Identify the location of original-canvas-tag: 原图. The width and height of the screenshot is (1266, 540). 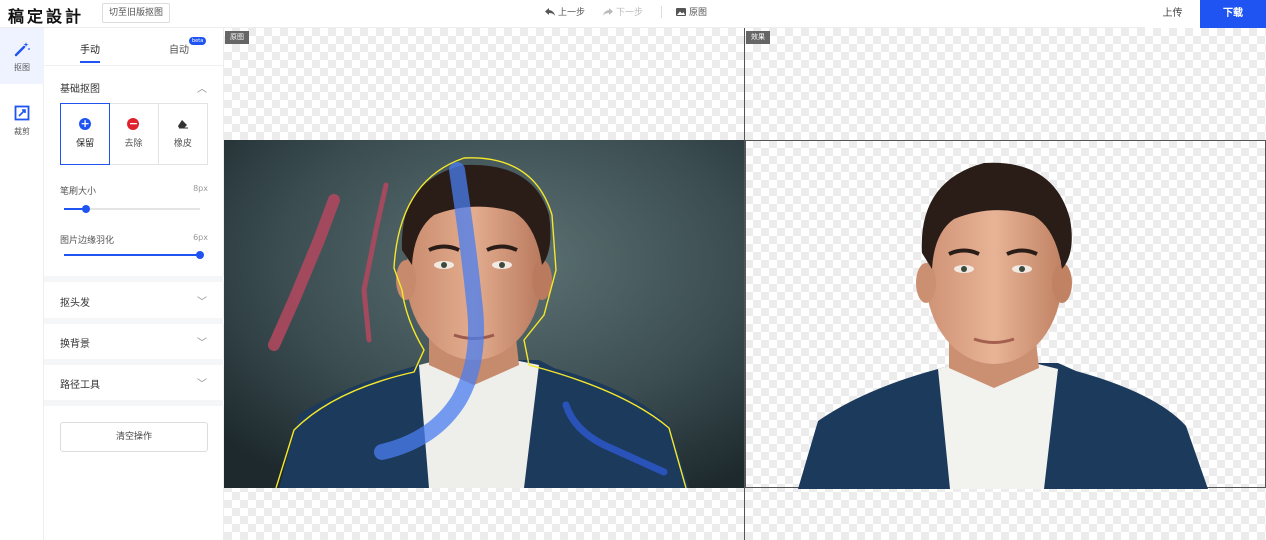
(237, 37).